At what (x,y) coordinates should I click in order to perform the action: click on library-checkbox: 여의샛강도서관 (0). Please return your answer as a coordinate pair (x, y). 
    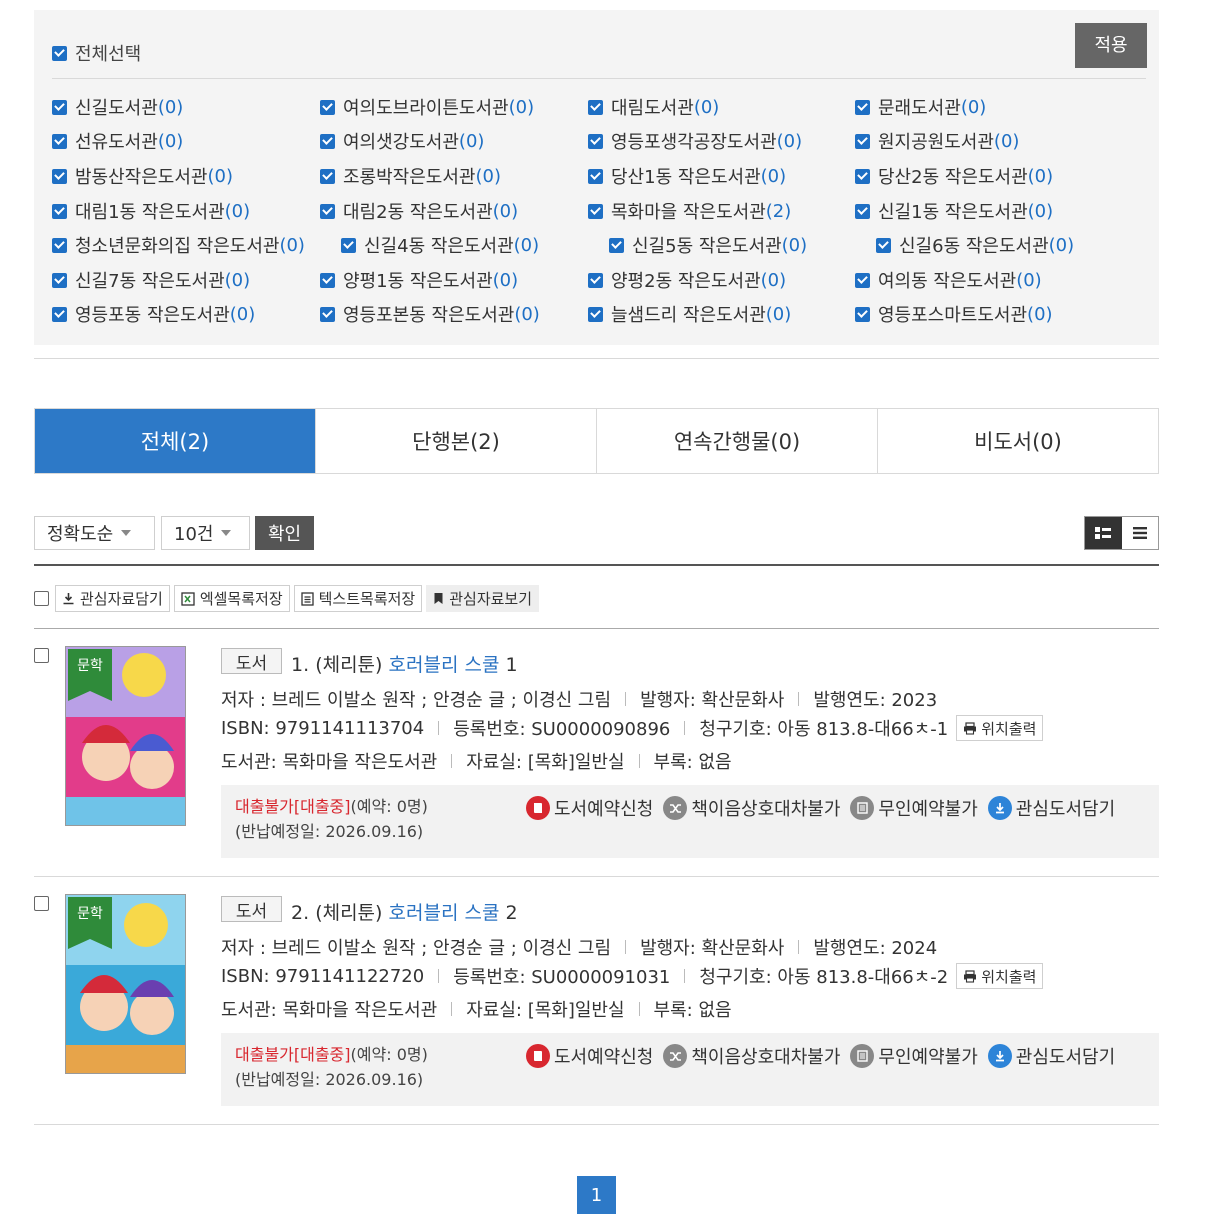
    Looking at the image, I should click on (402, 141).